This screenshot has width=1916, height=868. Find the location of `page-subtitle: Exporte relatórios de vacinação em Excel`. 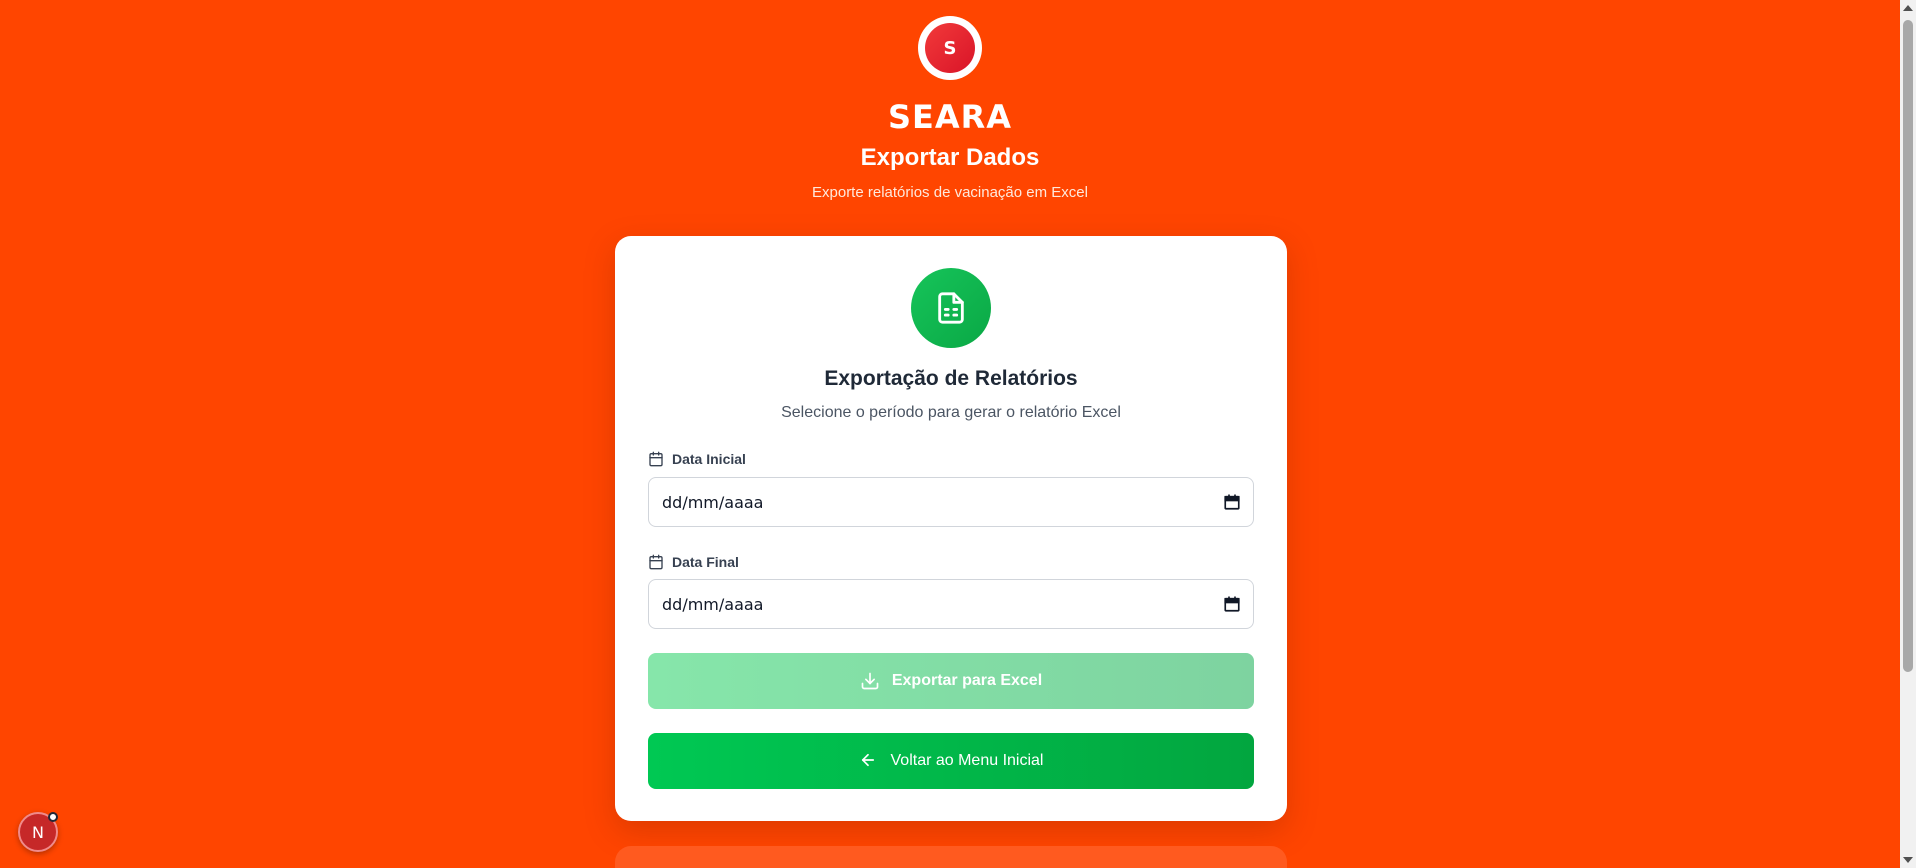

page-subtitle: Exporte relatórios de vacinação em Excel is located at coordinates (950, 192).